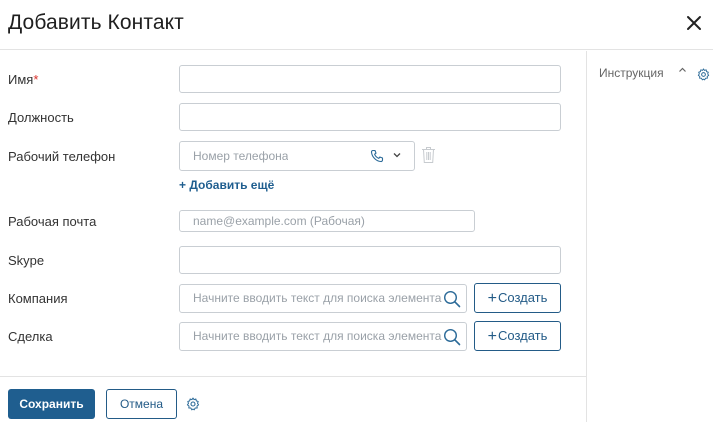  What do you see at coordinates (517, 336) in the screenshot?
I see `create-deal-button: +Создать` at bounding box center [517, 336].